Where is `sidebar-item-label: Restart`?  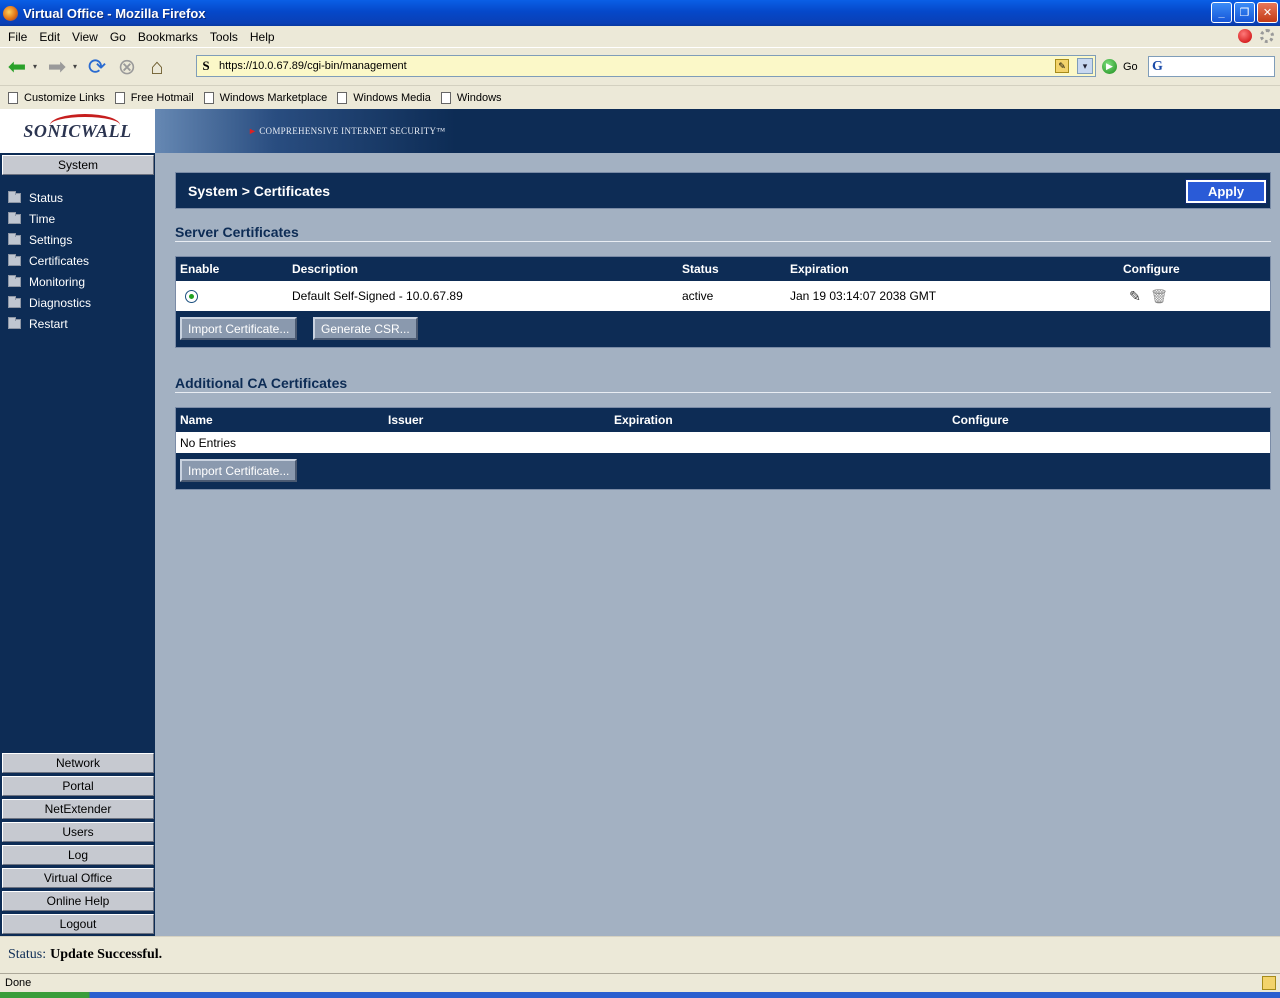
sidebar-item-label: Restart is located at coordinates (48, 324).